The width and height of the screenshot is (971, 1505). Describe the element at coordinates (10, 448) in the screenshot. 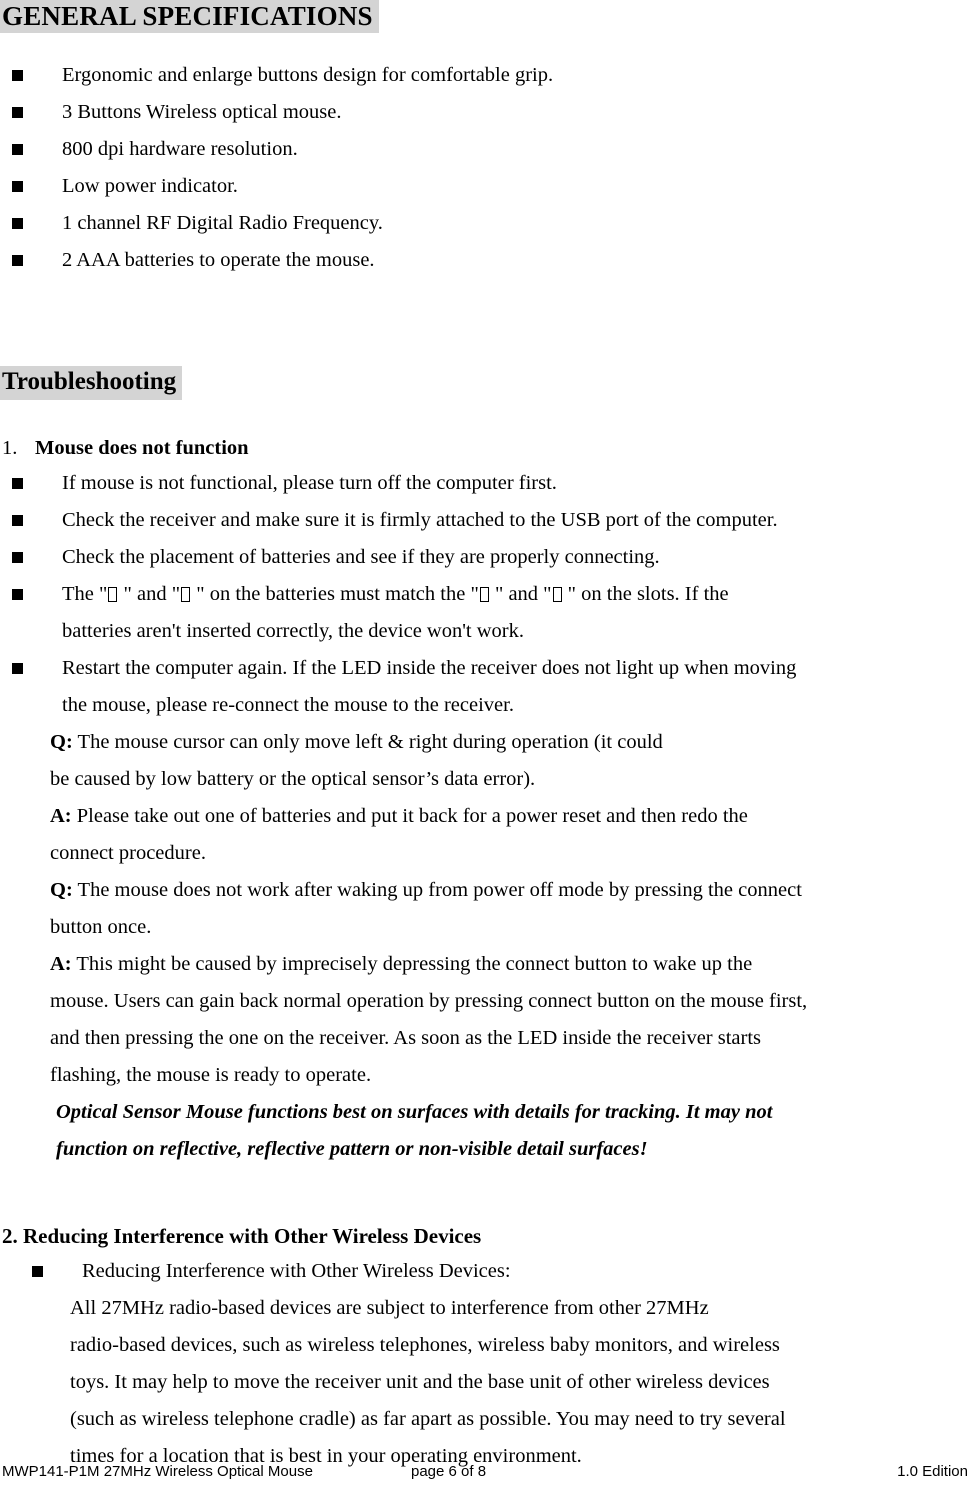

I see `item-number: 1.` at that location.